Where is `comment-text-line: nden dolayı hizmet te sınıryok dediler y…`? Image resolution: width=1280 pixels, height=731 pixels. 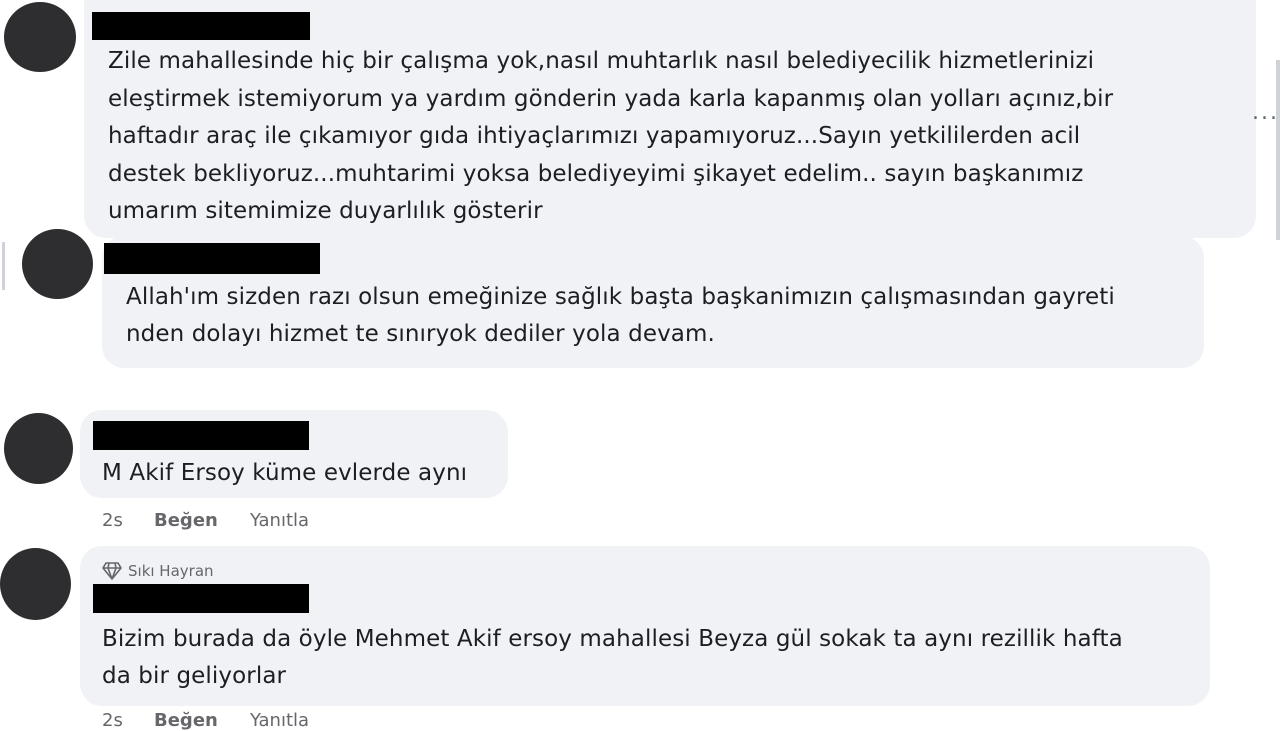
comment-text-line: nden dolayı hizmet te sınıryok dediler y… is located at coordinates (420, 334).